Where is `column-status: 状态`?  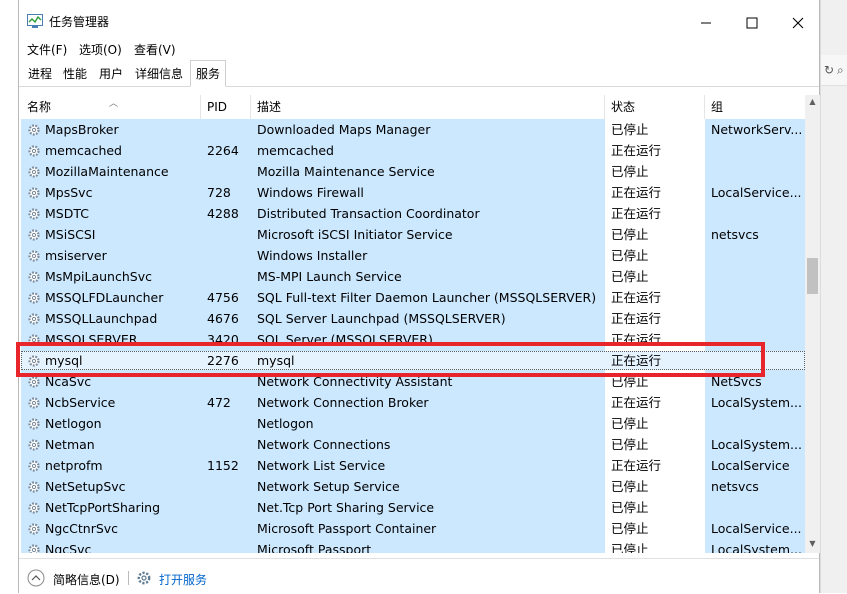 column-status: 状态 is located at coordinates (655, 107).